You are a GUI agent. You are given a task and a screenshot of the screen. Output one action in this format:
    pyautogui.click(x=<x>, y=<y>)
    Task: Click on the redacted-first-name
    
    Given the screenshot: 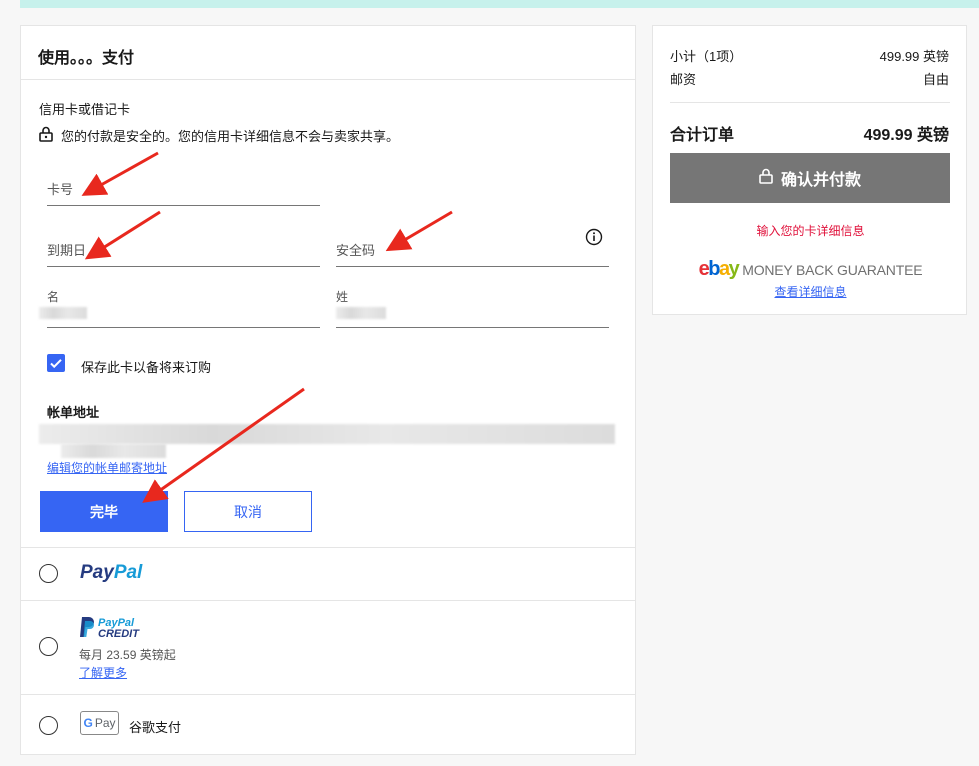 What is the action you would take?
    pyautogui.click(x=63, y=313)
    